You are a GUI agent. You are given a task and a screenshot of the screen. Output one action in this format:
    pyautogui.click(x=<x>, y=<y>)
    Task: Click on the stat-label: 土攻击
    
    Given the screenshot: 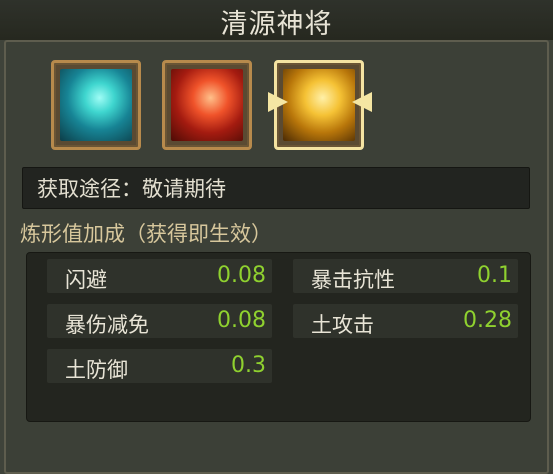 What is the action you would take?
    pyautogui.click(x=342, y=325)
    